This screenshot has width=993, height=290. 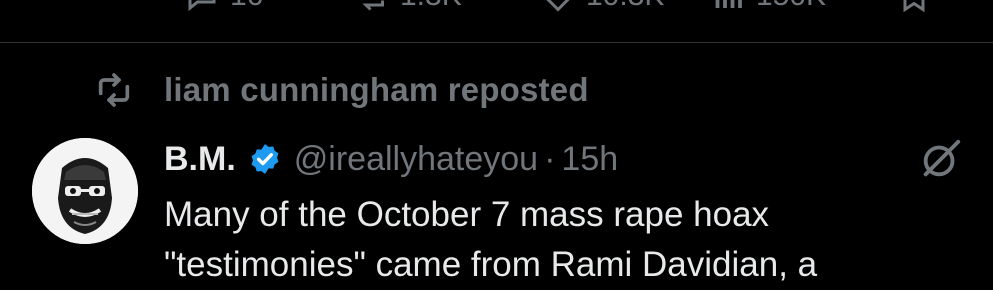 I want to click on tweet-text-line: Many of the October 7 mass rape hoax, so click(x=467, y=214).